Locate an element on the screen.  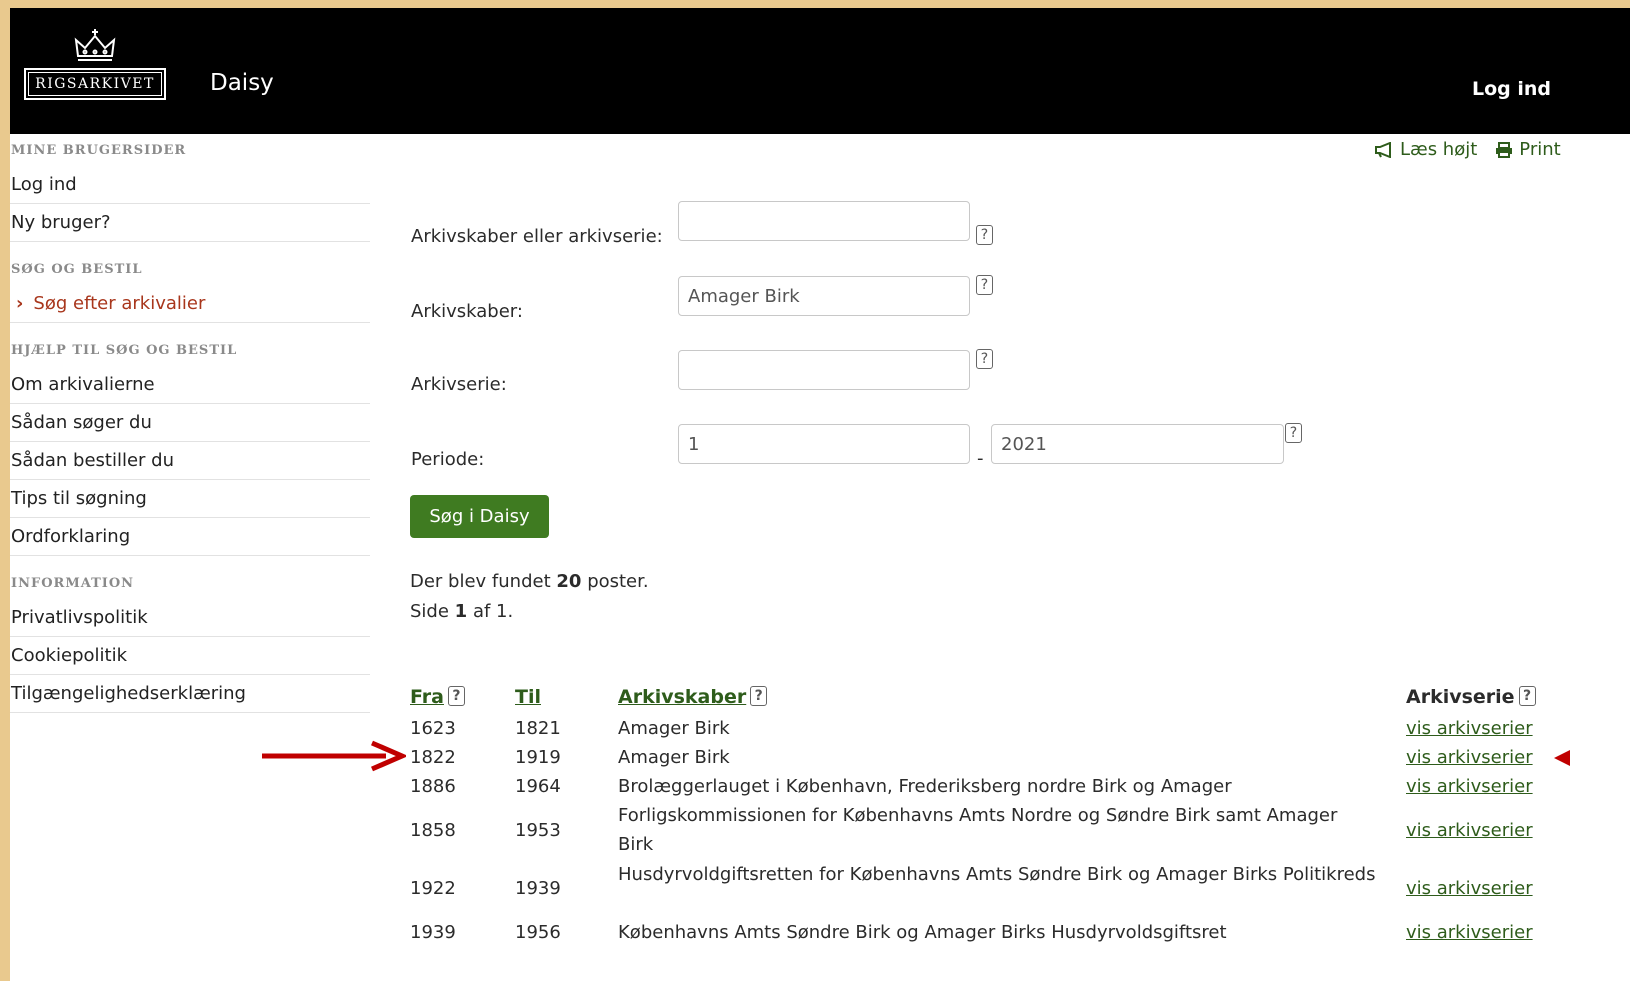
result-count-suffix: poster. is located at coordinates (618, 581).